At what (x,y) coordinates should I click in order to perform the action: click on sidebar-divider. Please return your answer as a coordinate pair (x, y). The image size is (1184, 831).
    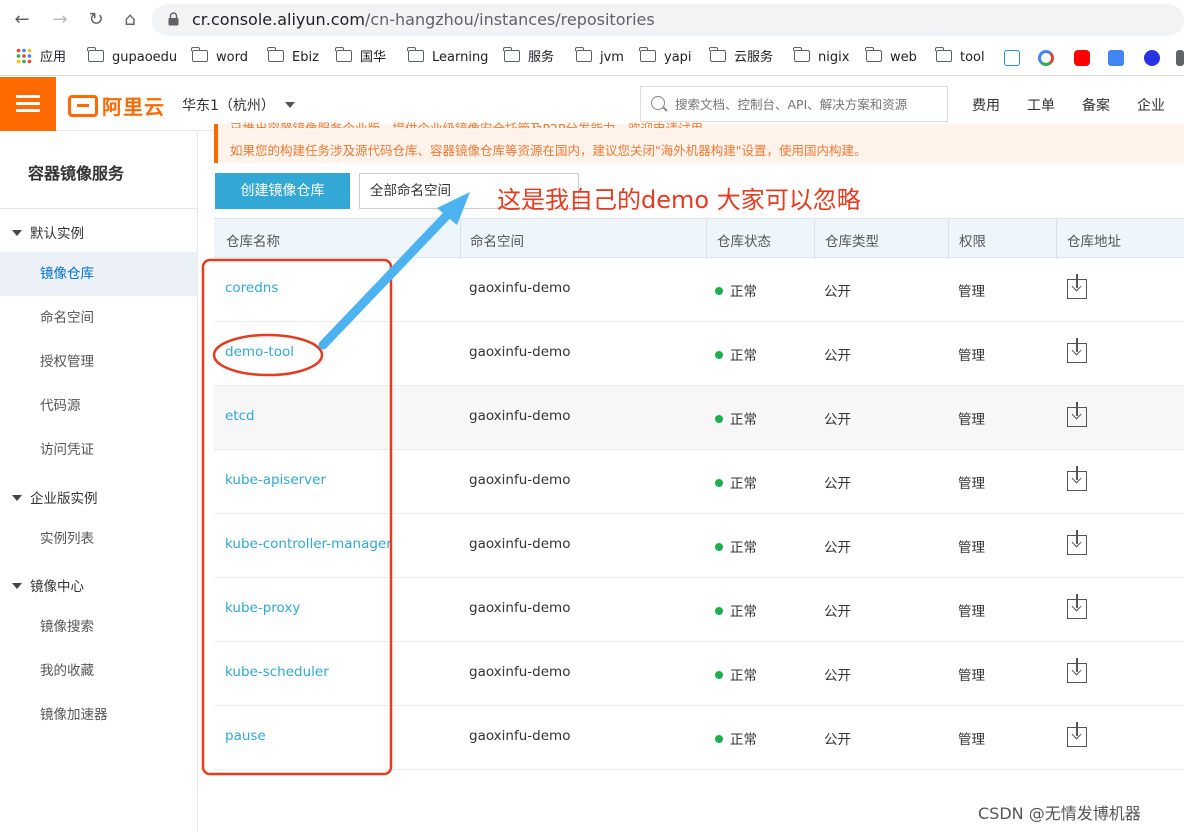
    Looking at the image, I should click on (99, 208).